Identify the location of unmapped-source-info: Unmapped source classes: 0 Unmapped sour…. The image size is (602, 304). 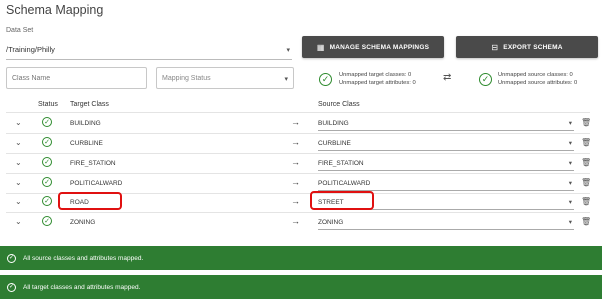
(537, 79).